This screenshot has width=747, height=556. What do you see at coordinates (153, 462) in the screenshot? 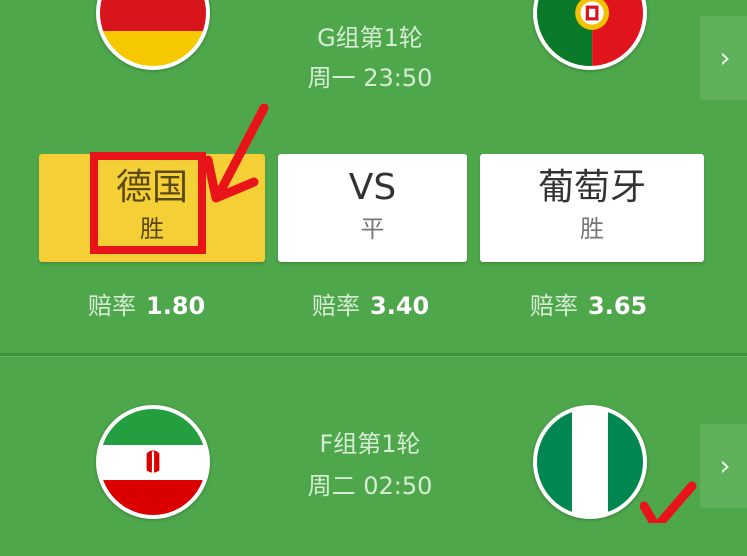
I see `iran-flag-icon` at bounding box center [153, 462].